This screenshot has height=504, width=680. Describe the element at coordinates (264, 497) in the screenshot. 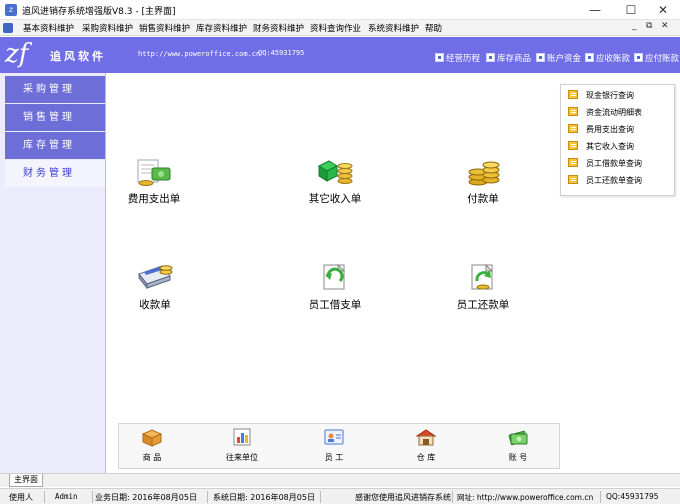

I see `status-system-date: 系统日期: 2016年08月05日` at that location.